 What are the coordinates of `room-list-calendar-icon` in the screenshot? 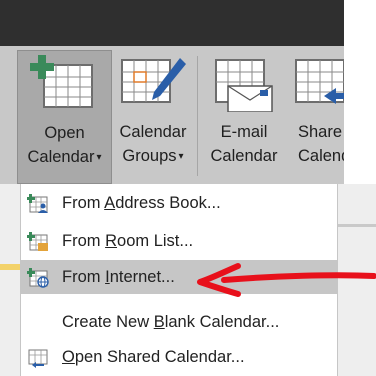 It's located at (37, 241).